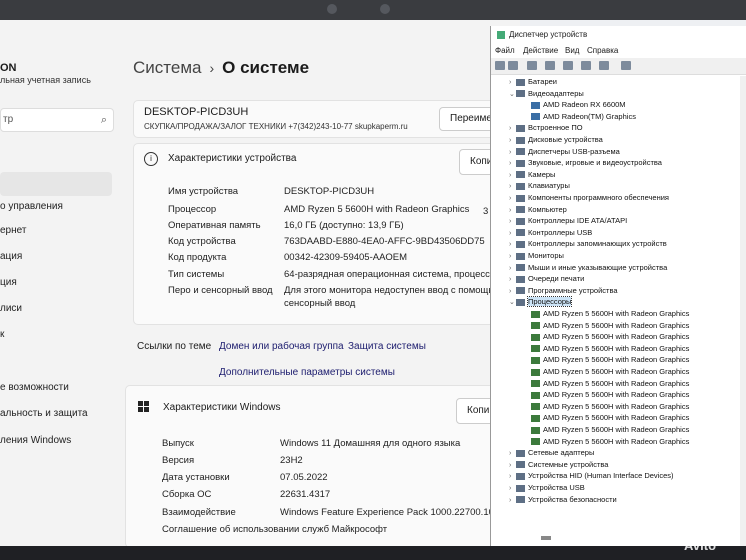 Image resolution: width=746 pixels, height=560 pixels. Describe the element at coordinates (546, 93) in the screenshot. I see `device-category: ⌄ Видеоадаптеры` at that location.